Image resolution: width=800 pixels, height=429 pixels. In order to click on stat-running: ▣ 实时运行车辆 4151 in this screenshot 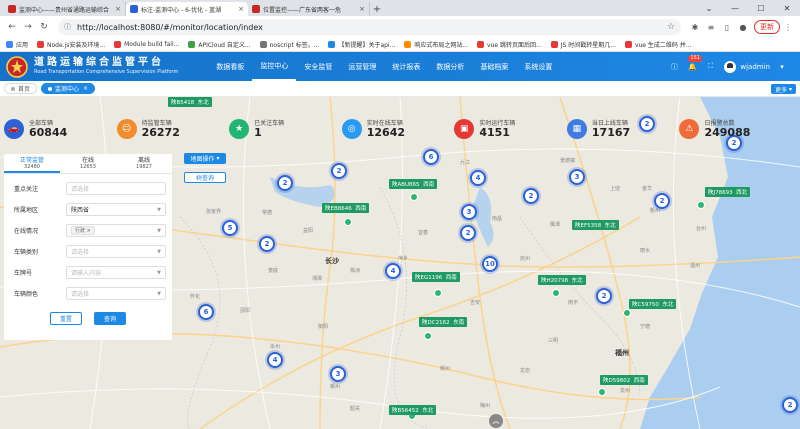, I will do `click(510, 129)`.